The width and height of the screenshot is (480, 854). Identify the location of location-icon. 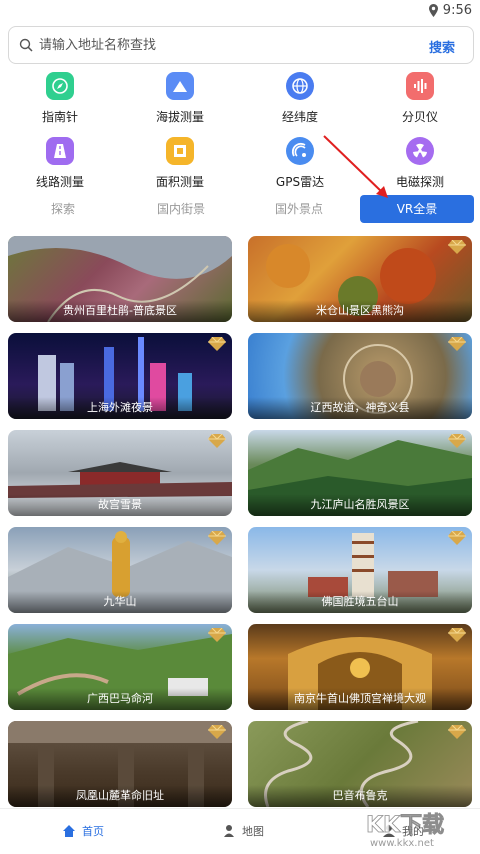
(433, 10).